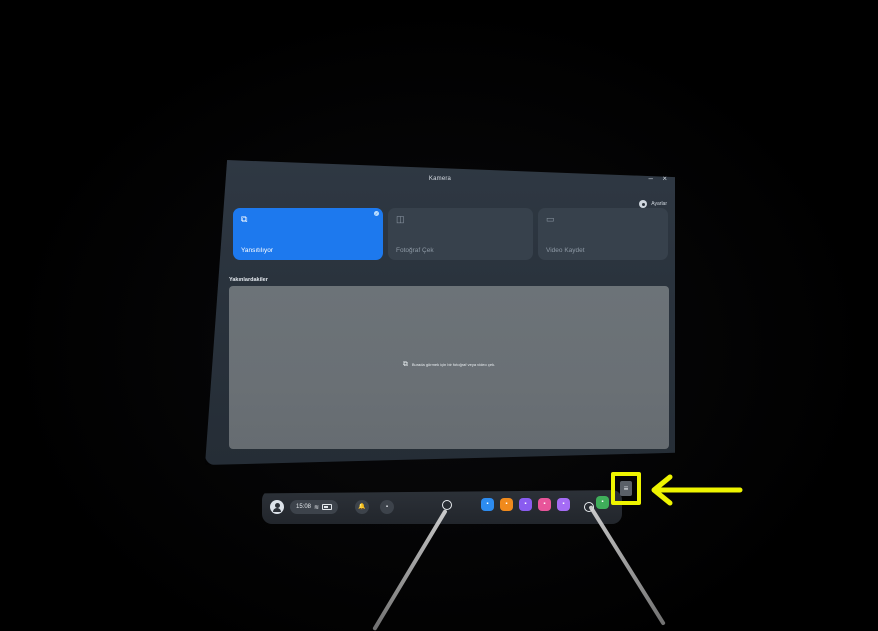 This screenshot has height=631, width=878. I want to click on bell-icon: 🔔, so click(362, 507).